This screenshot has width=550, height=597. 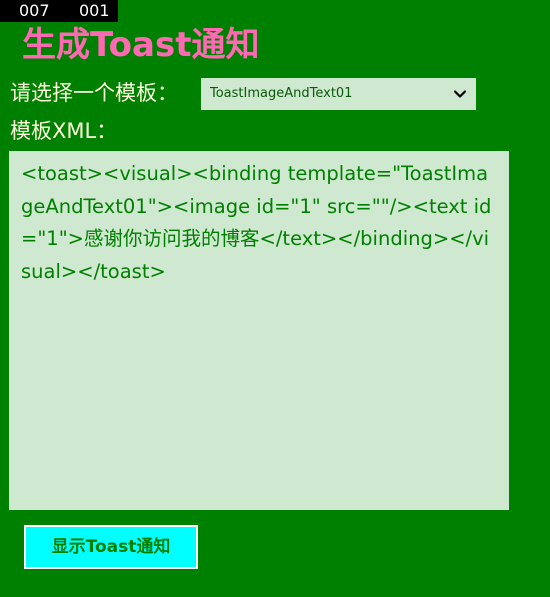 I want to click on template-select: ToastImageAndText01, so click(x=338, y=94).